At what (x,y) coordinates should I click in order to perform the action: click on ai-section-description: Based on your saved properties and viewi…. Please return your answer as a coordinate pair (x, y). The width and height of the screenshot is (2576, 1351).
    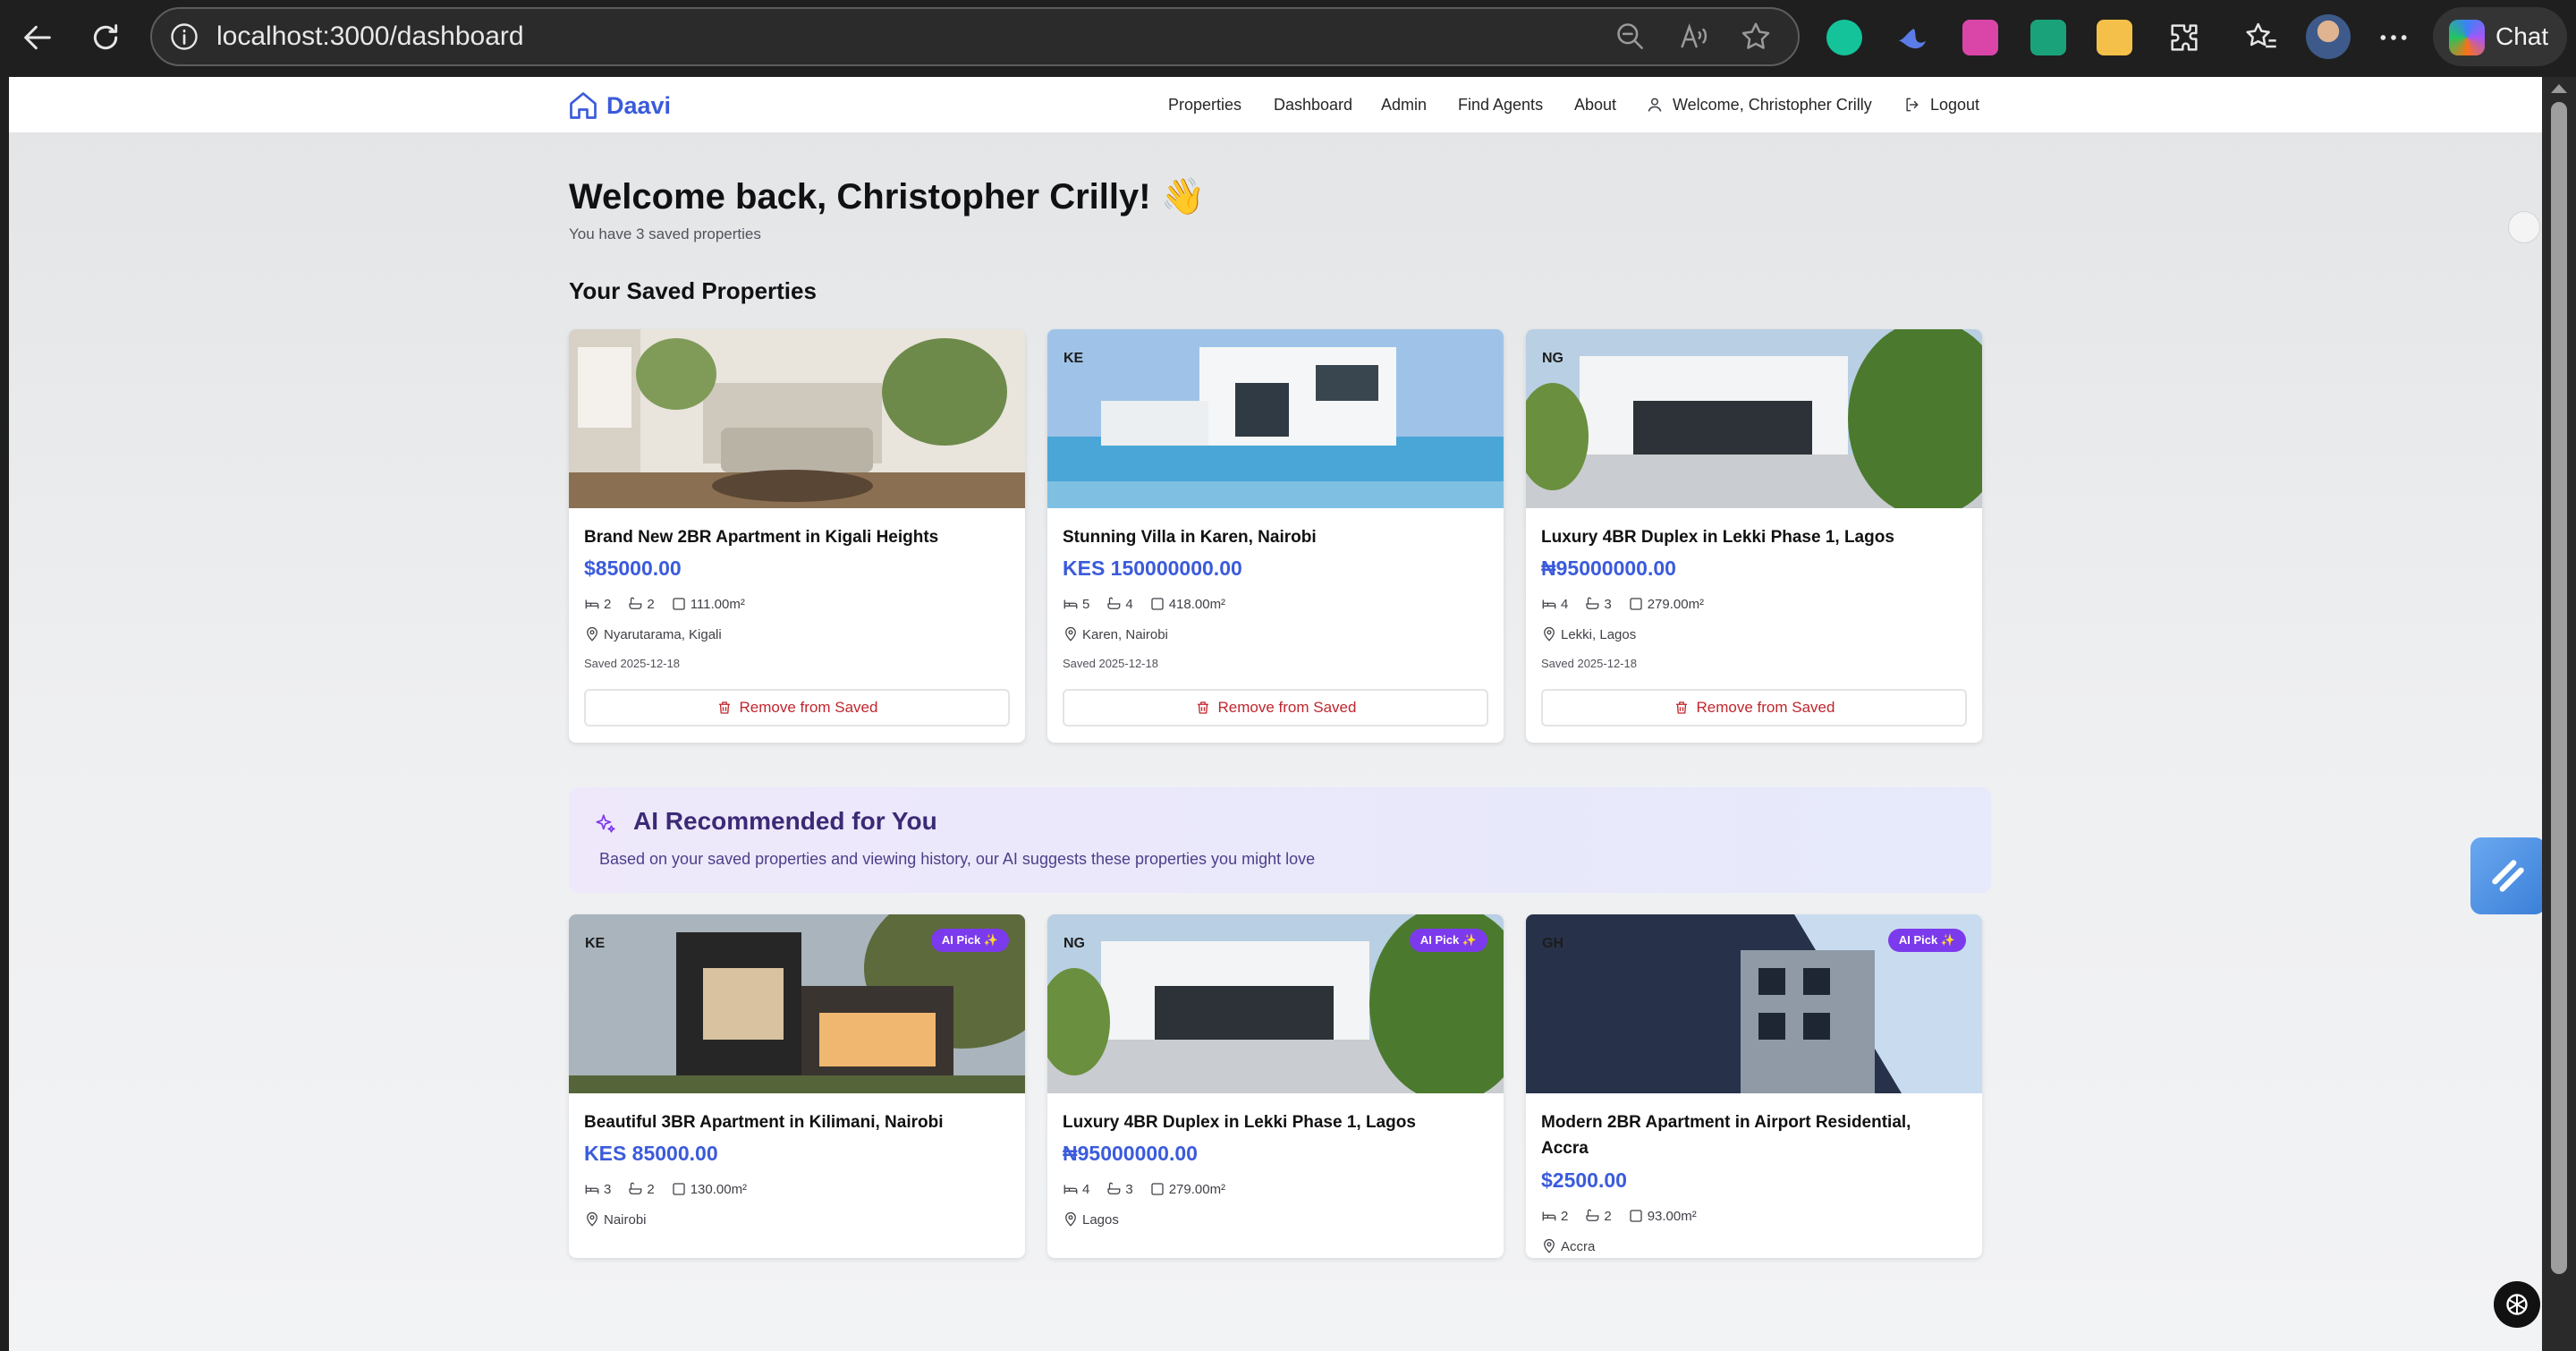
    Looking at the image, I should click on (957, 859).